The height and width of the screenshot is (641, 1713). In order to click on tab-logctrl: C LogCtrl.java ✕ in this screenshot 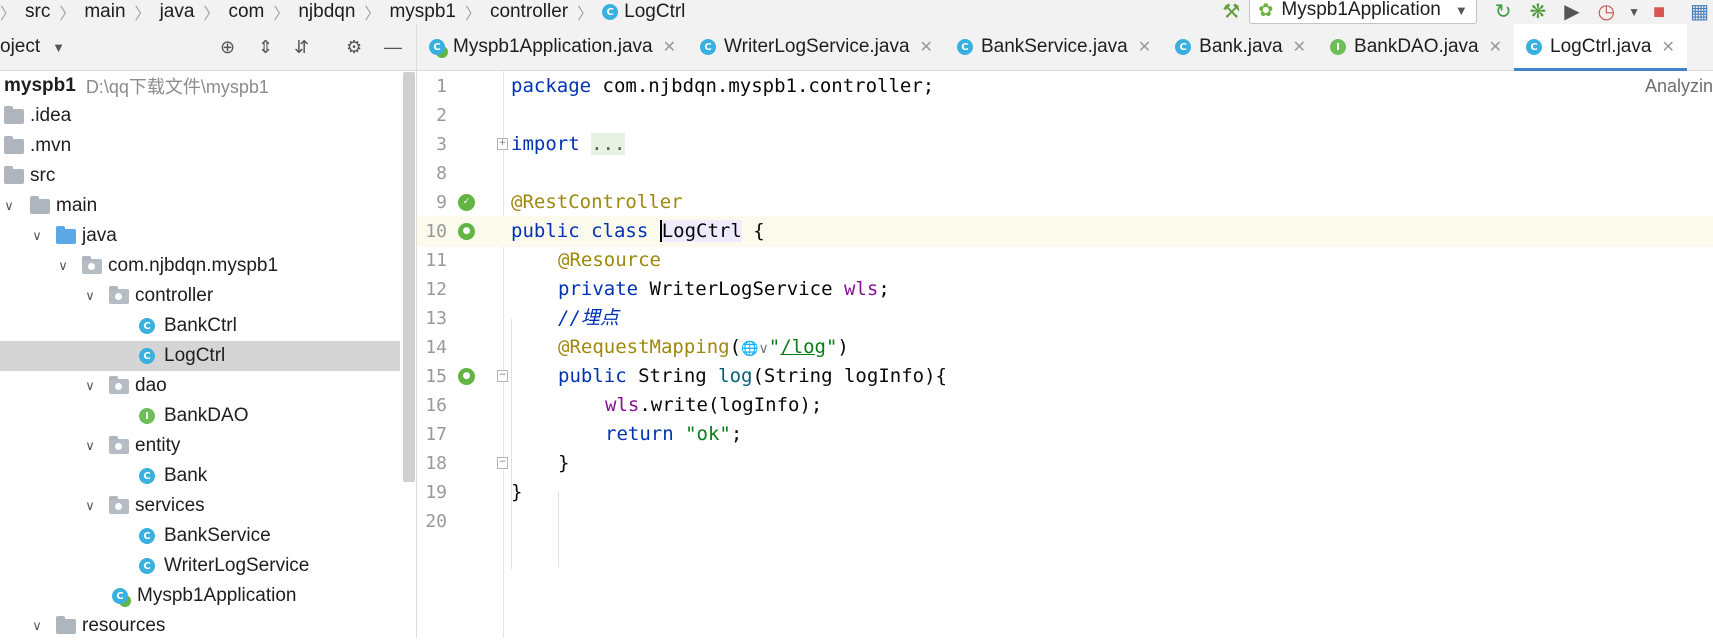, I will do `click(1600, 47)`.